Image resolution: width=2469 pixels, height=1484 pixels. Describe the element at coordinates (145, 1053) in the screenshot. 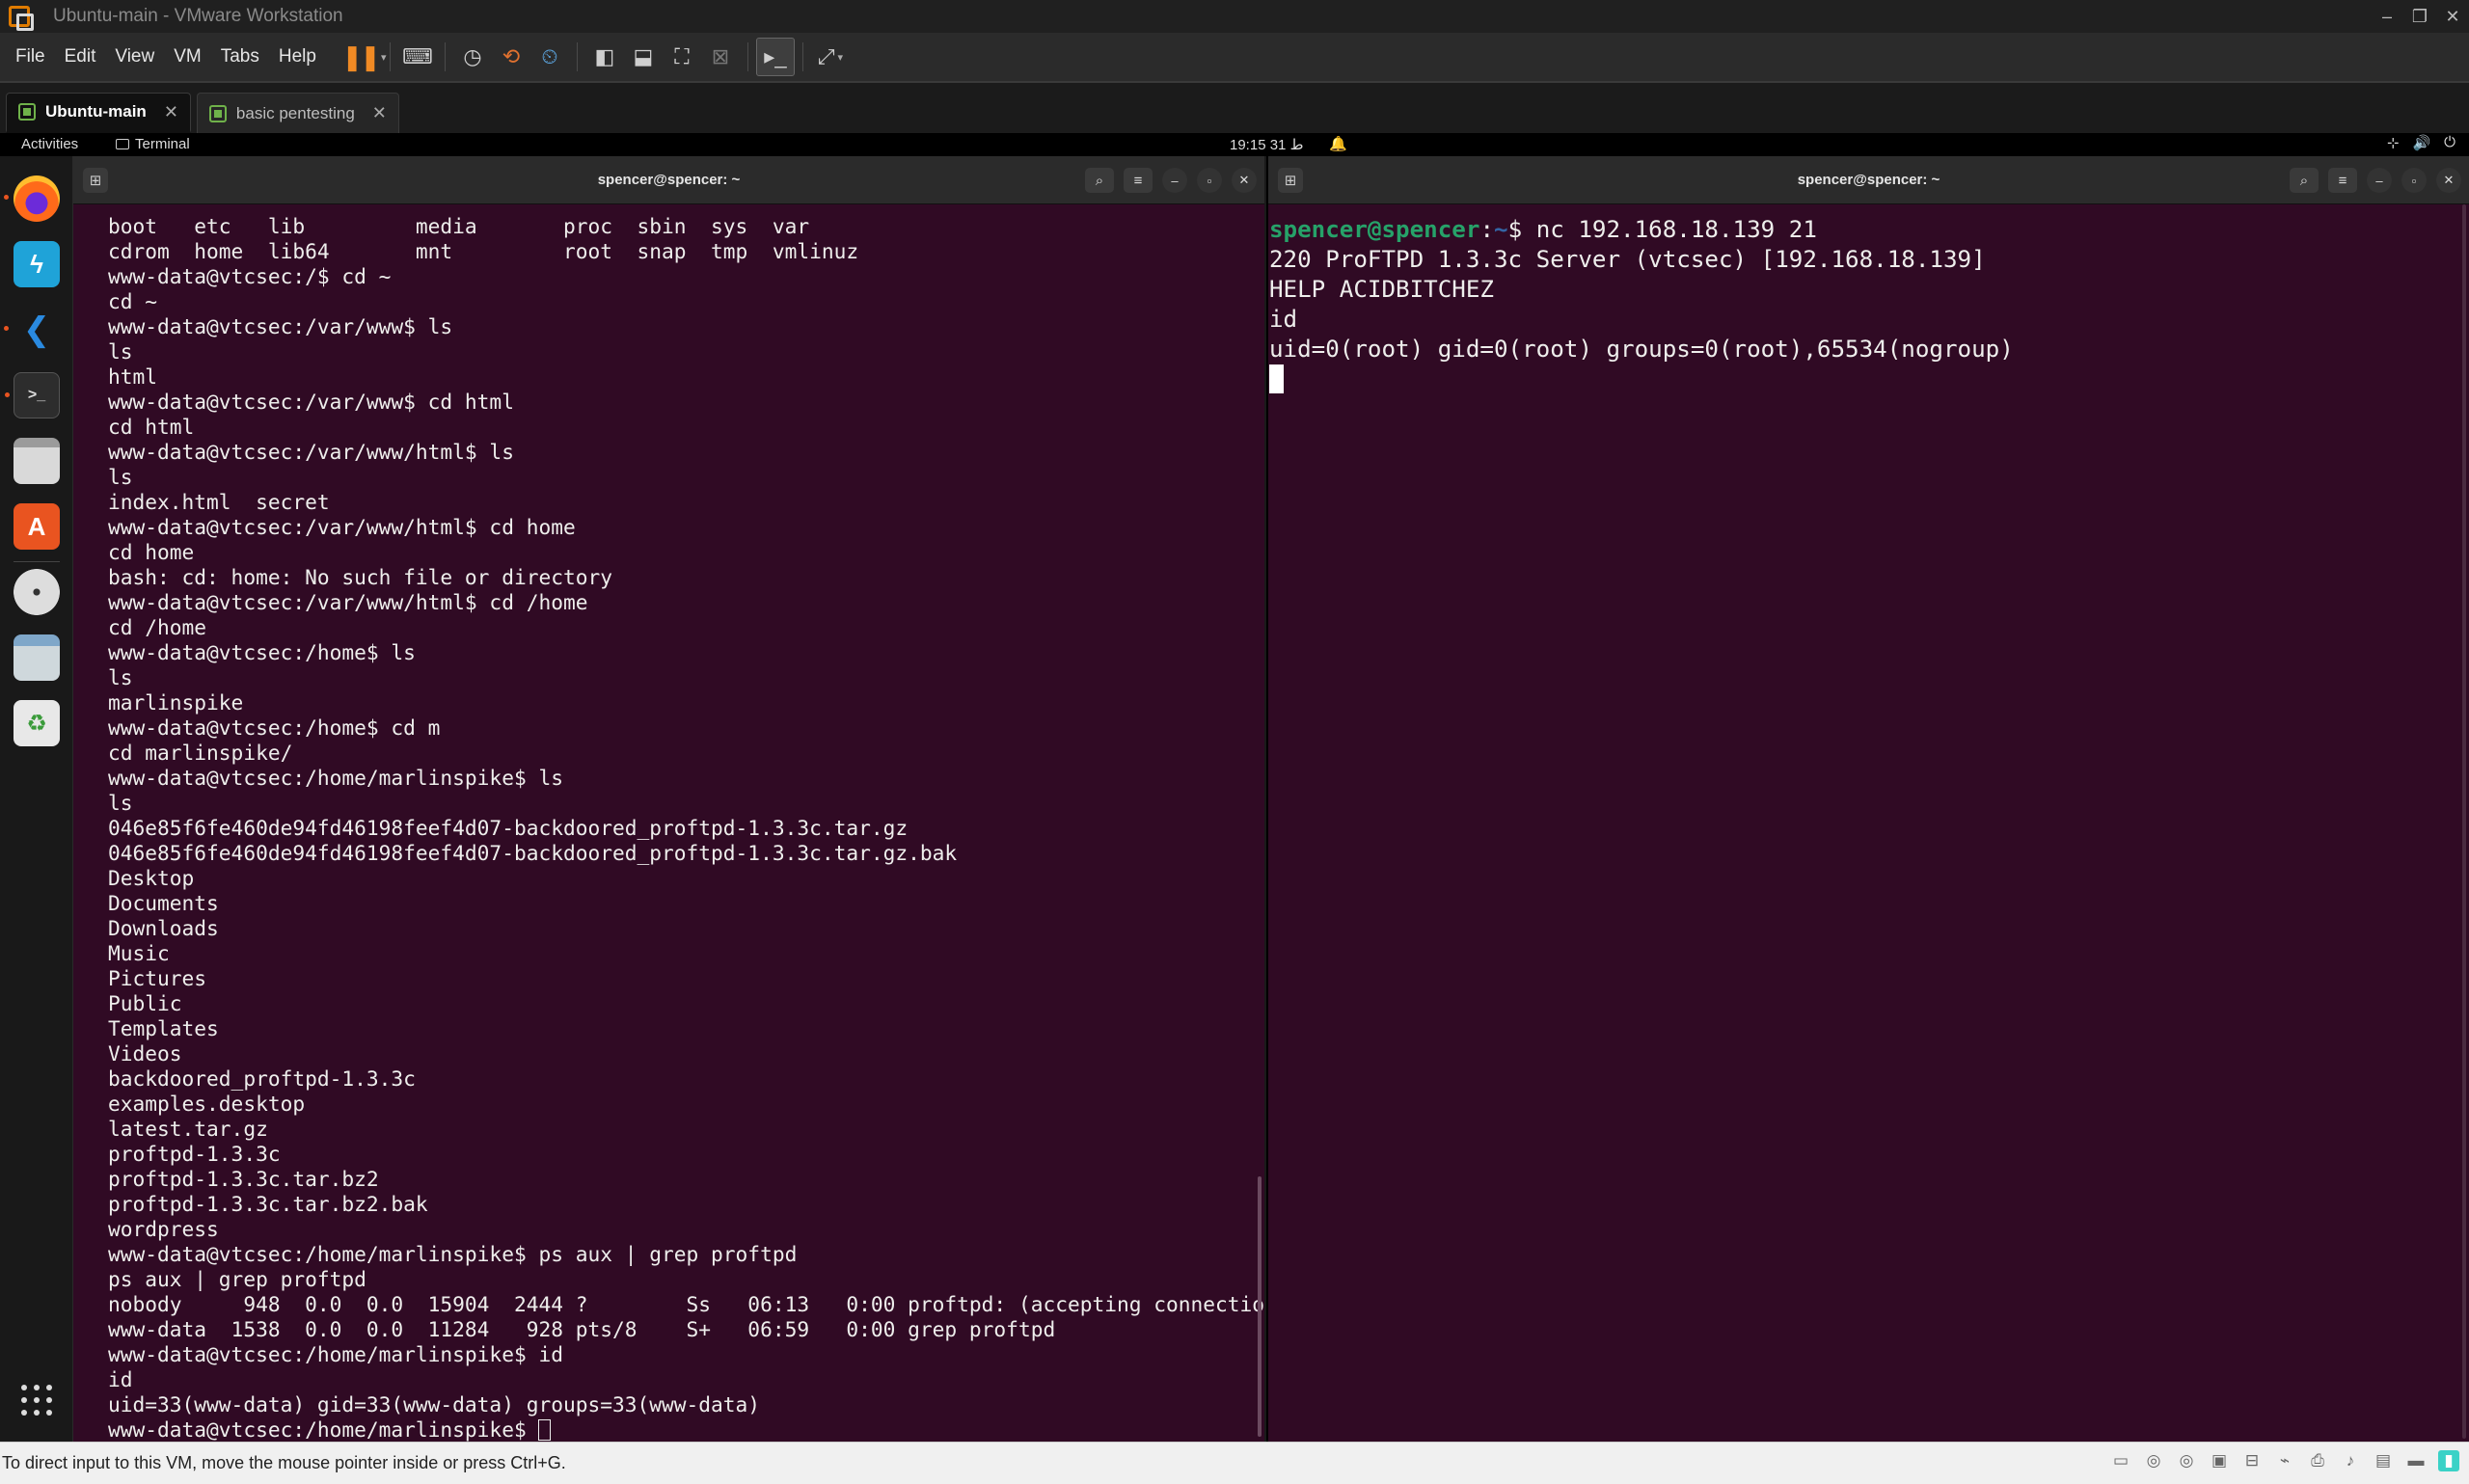

I see `terminal-line: Videos` at that location.